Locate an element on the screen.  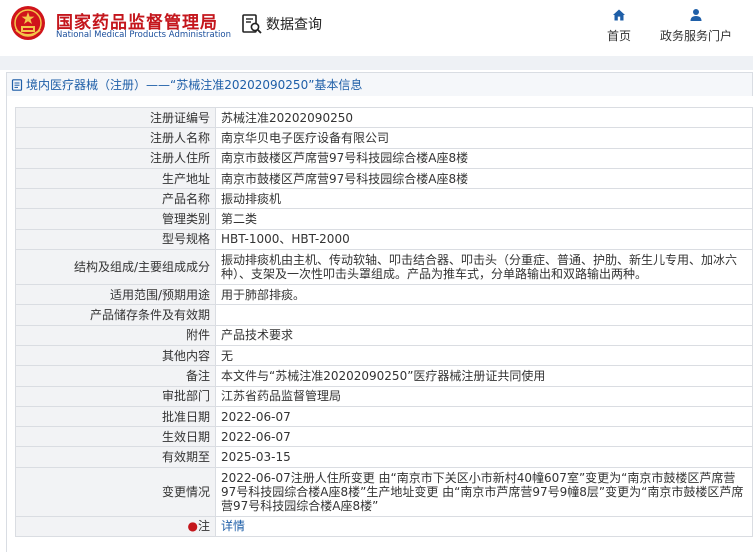
field-label: 产品储存条件及有效期 is located at coordinates (115, 315).